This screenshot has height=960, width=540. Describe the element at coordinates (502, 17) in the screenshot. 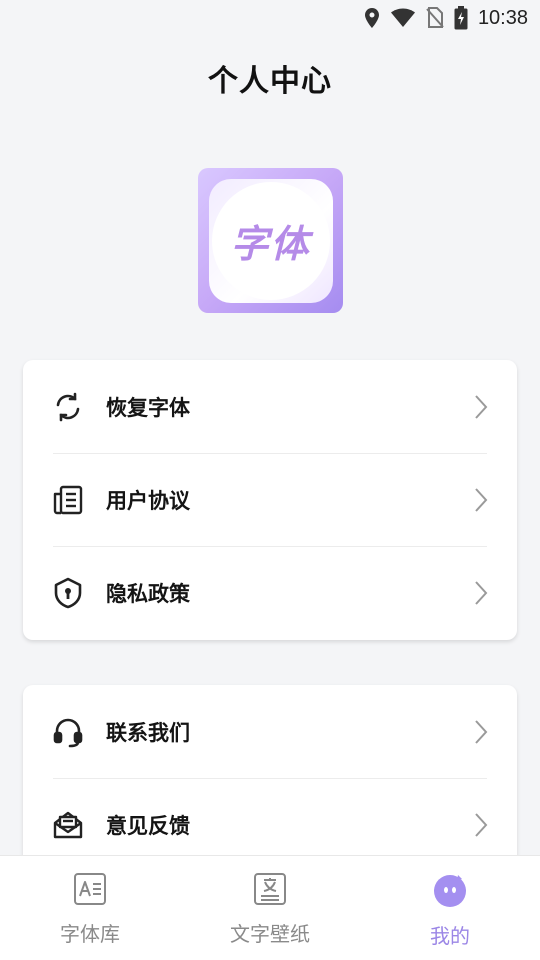

I see `clock: 10:38` at that location.